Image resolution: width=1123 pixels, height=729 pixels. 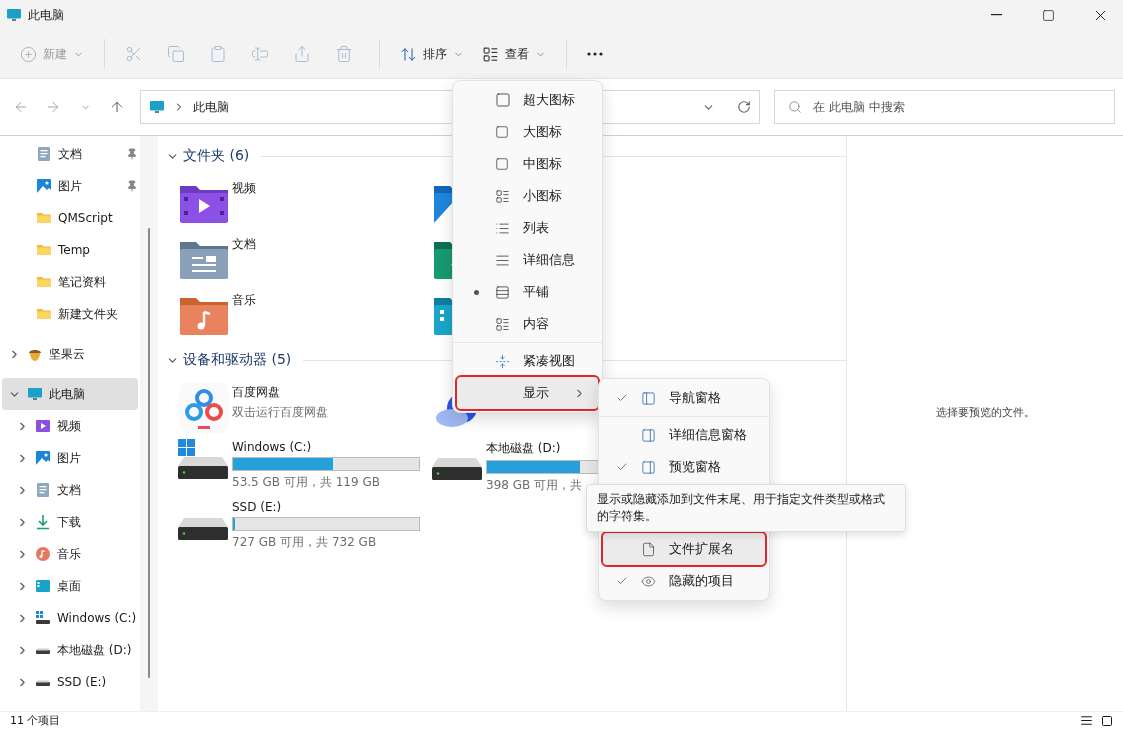 What do you see at coordinates (302, 54) in the screenshot?
I see `share-icon` at bounding box center [302, 54].